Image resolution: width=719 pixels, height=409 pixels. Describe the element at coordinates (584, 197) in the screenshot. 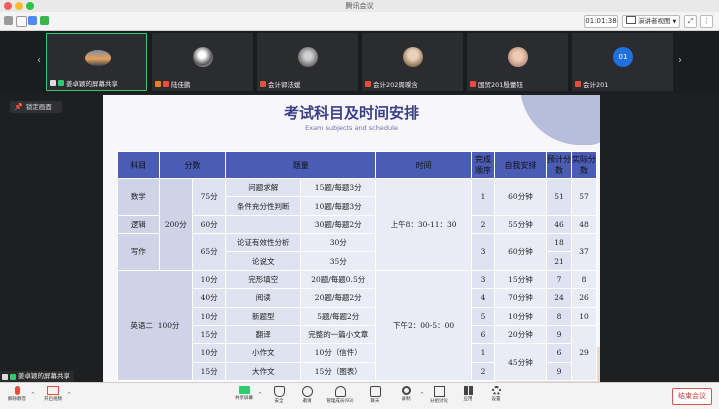

I see `actual-cell: 57` at that location.